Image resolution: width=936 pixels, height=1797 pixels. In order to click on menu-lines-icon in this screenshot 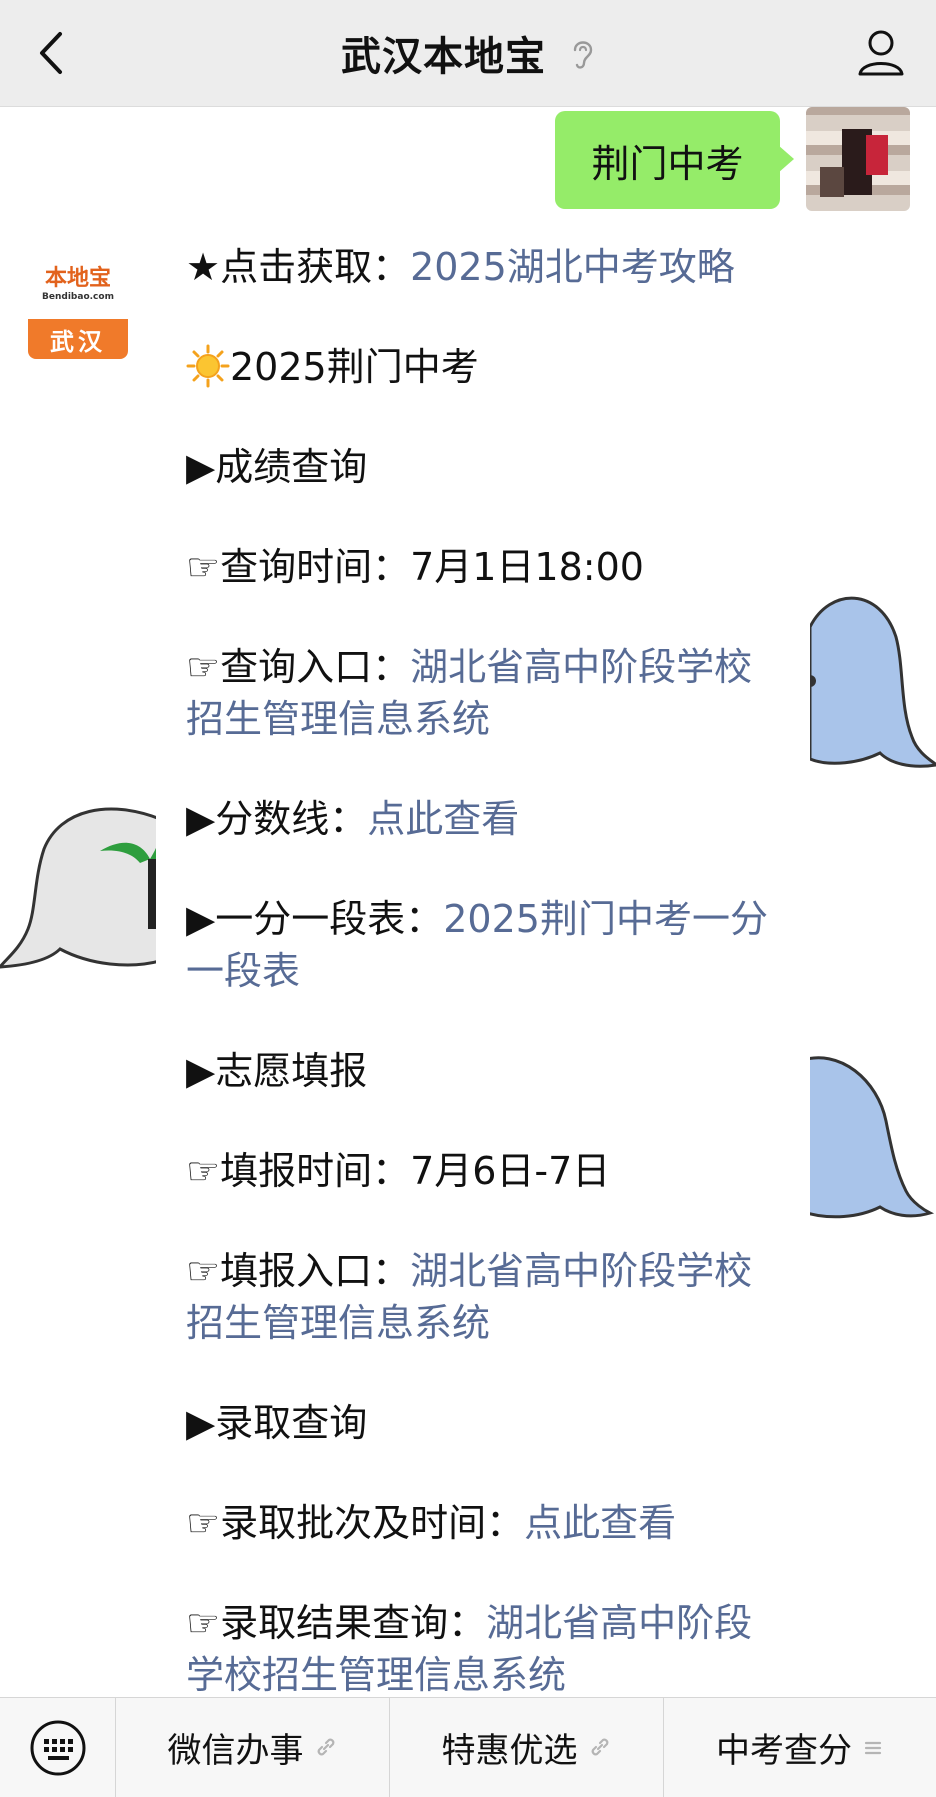, I will do `click(873, 1748)`.